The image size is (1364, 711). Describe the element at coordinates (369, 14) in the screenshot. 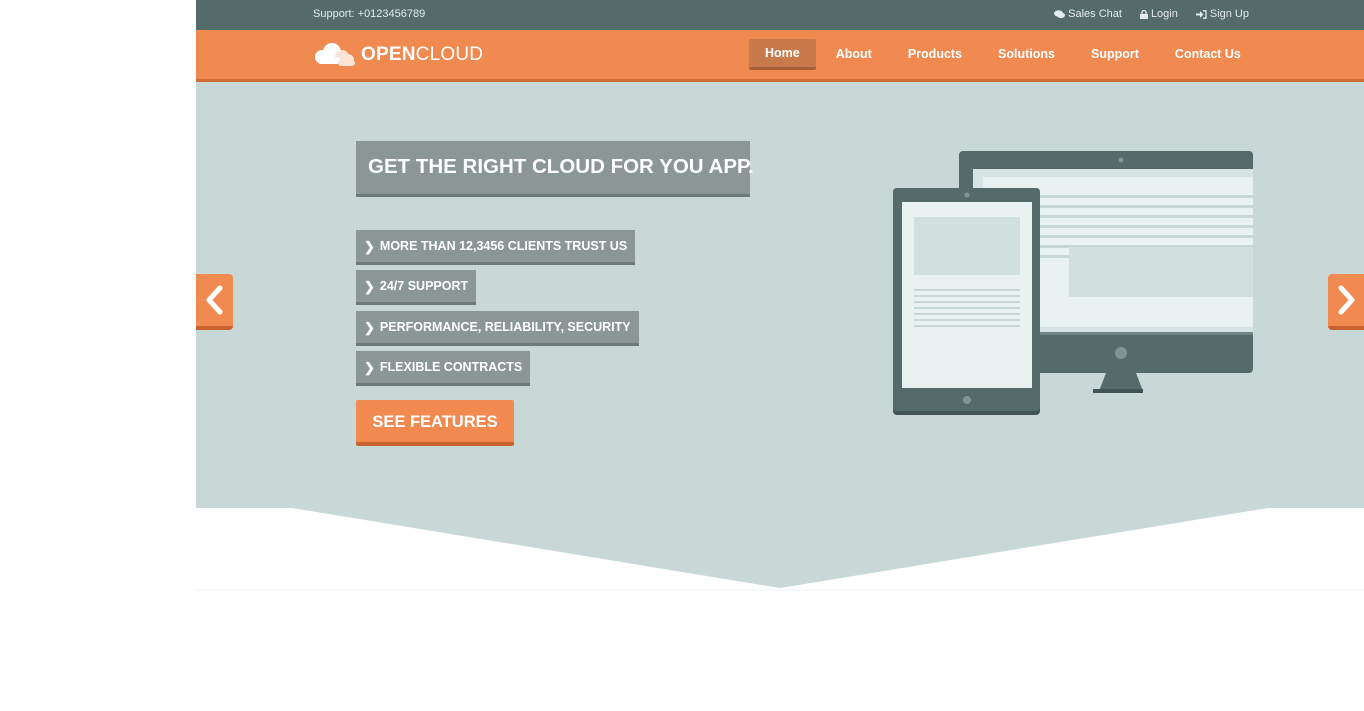

I see `support-phone: Support: +0123456789` at that location.